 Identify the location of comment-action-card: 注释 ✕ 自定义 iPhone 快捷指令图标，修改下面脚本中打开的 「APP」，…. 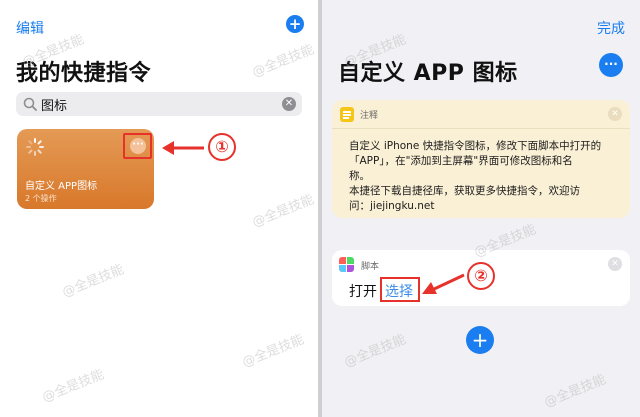
(481, 159).